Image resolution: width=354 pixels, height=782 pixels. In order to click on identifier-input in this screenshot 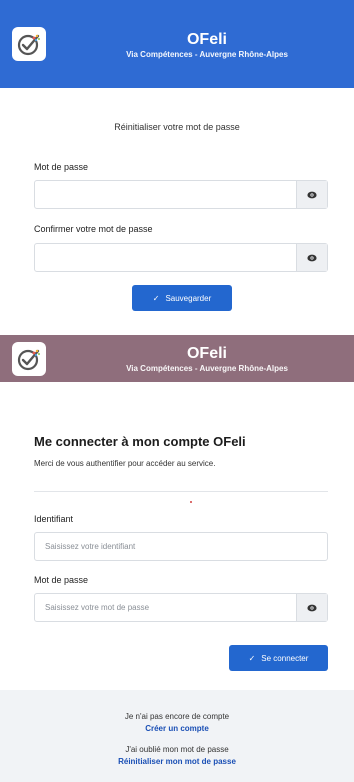, I will do `click(181, 546)`.